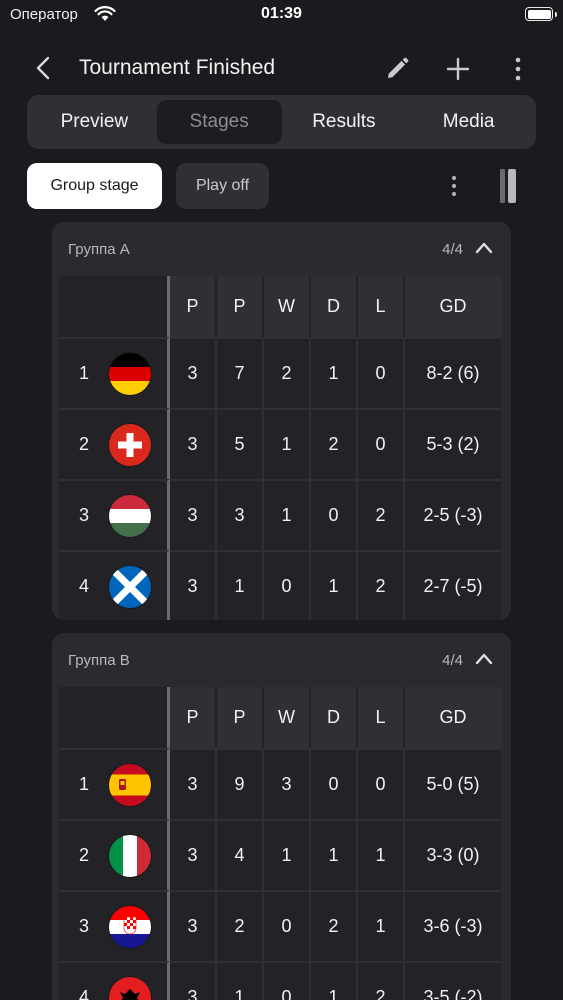 The width and height of the screenshot is (563, 1000). What do you see at coordinates (453, 854) in the screenshot?
I see `goal-difference-cell: 3-3 (0)` at bounding box center [453, 854].